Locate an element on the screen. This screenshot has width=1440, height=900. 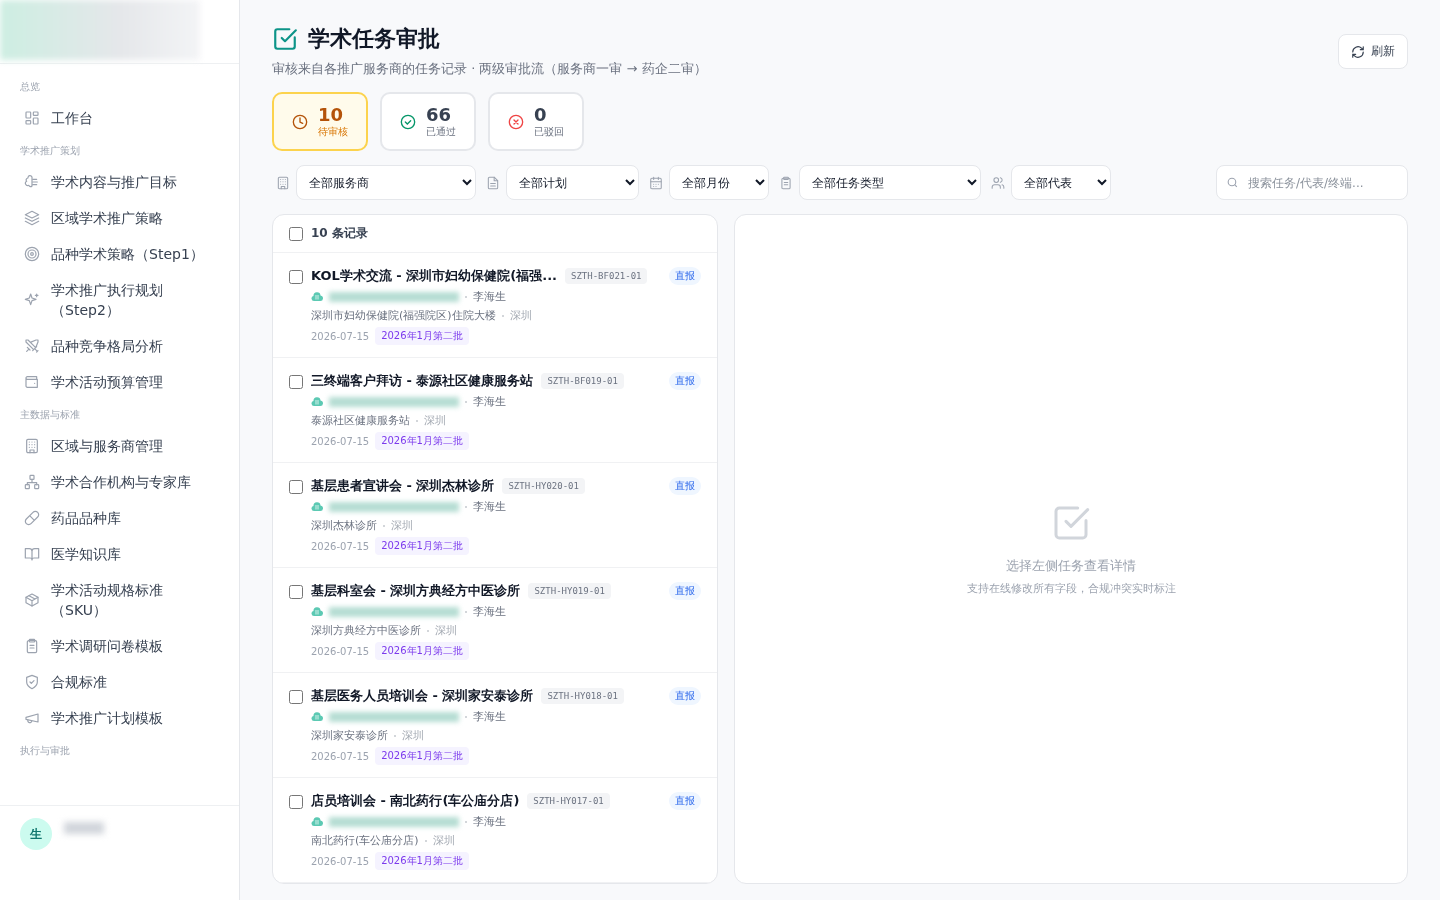
check-square-icon is located at coordinates (285, 39).